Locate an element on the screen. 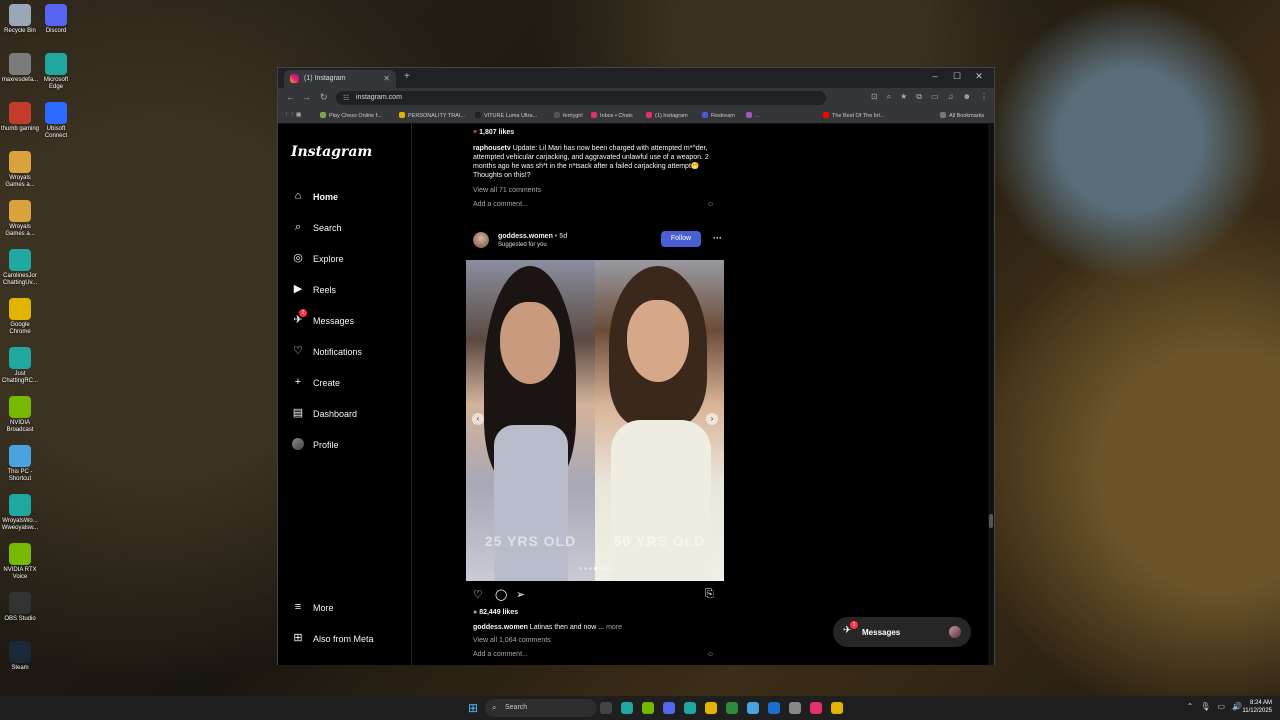 The image size is (1280, 720). reload-icon: ↻ is located at coordinates (324, 97).